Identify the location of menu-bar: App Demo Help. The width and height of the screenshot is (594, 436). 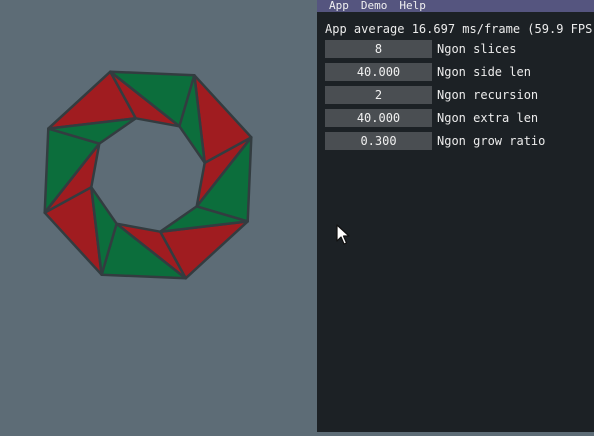
(455, 6).